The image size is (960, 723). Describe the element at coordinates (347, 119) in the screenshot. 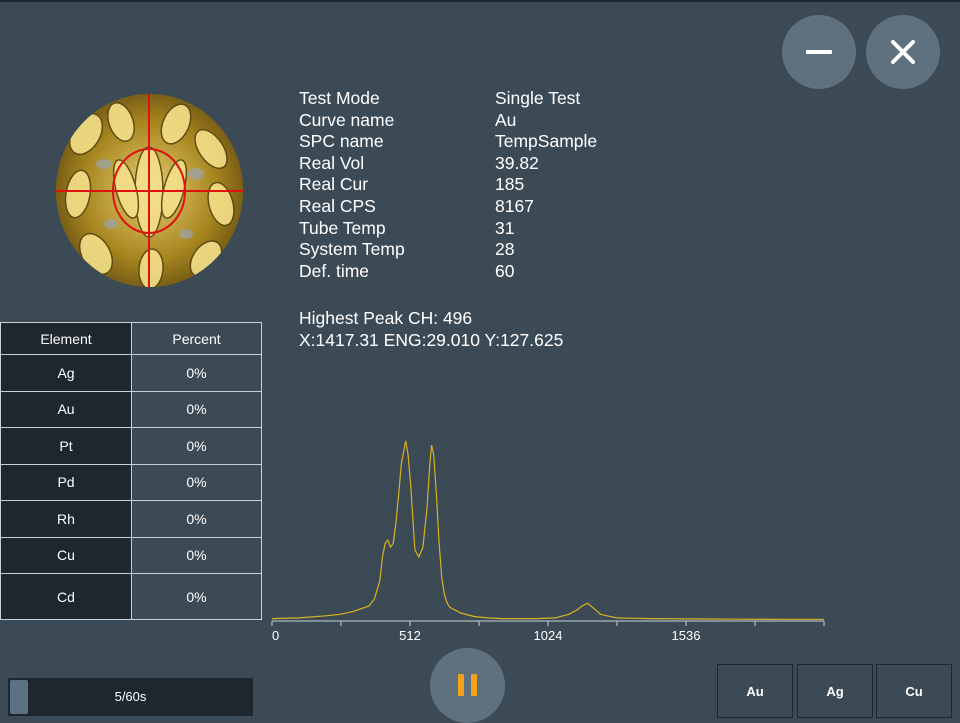

I see `info-label: Curve name` at that location.